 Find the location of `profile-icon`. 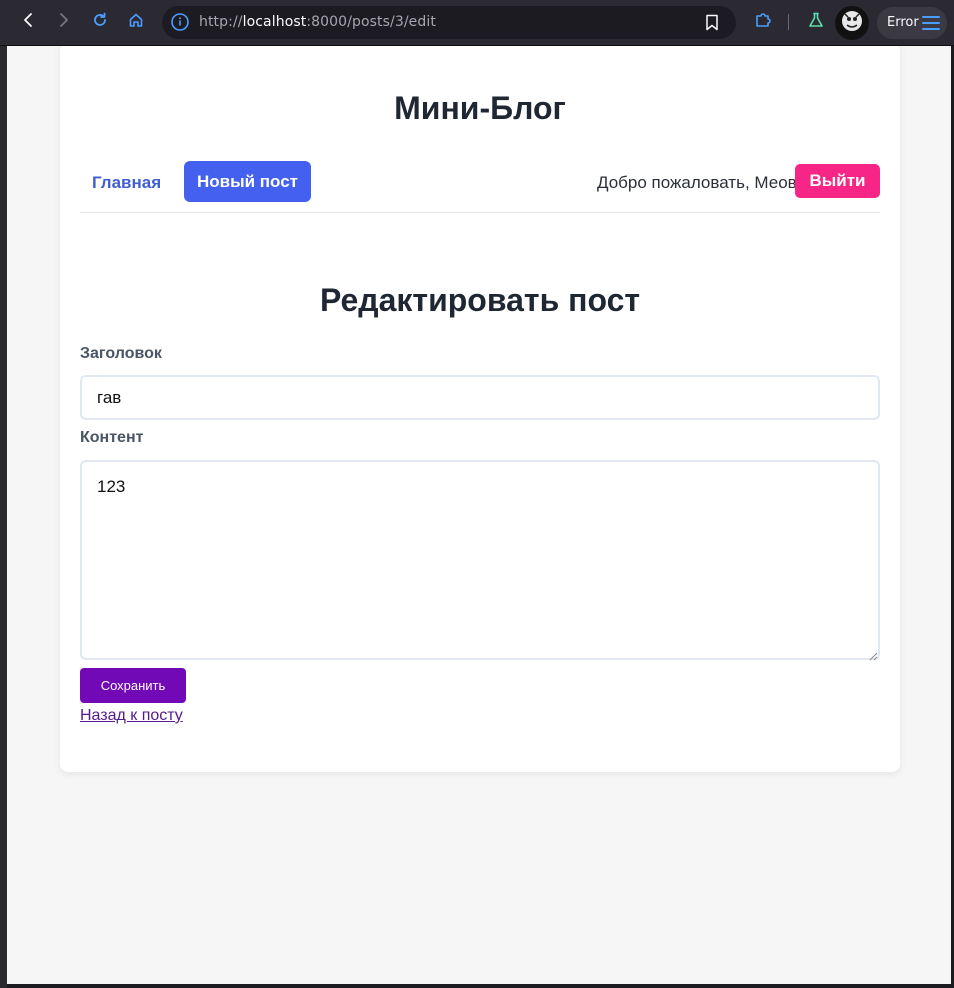

profile-icon is located at coordinates (852, 23).